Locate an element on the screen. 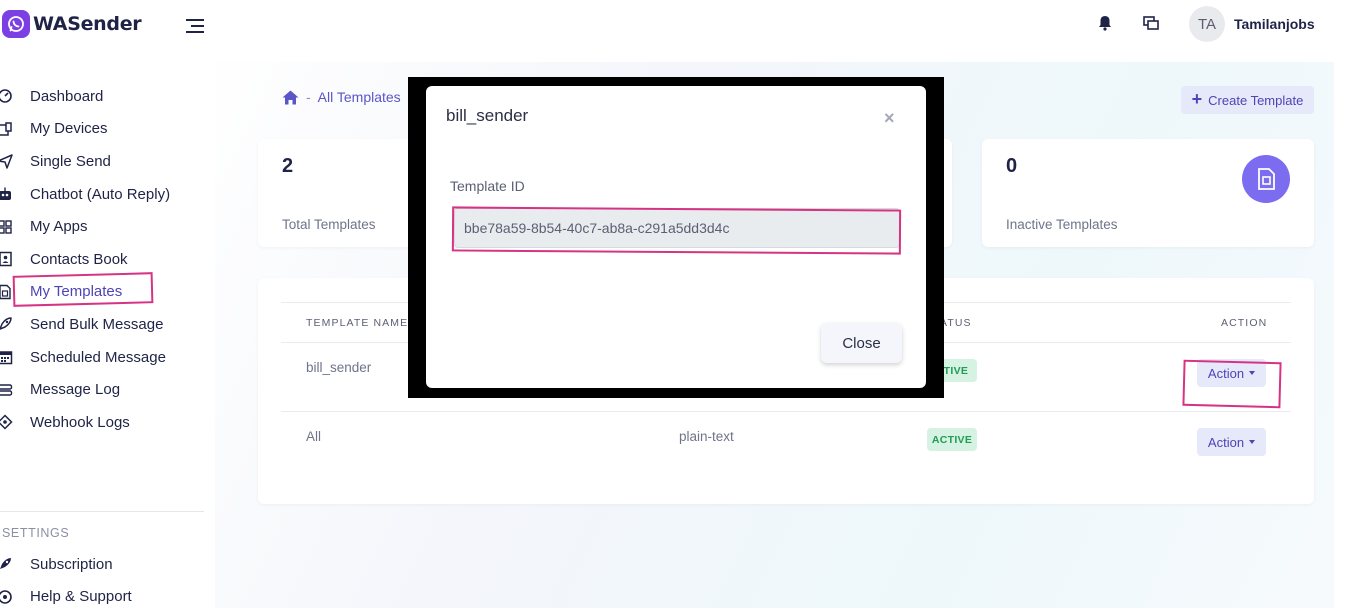 Image resolution: width=1348 pixels, height=608 pixels. bell-icon is located at coordinates (1105, 23).